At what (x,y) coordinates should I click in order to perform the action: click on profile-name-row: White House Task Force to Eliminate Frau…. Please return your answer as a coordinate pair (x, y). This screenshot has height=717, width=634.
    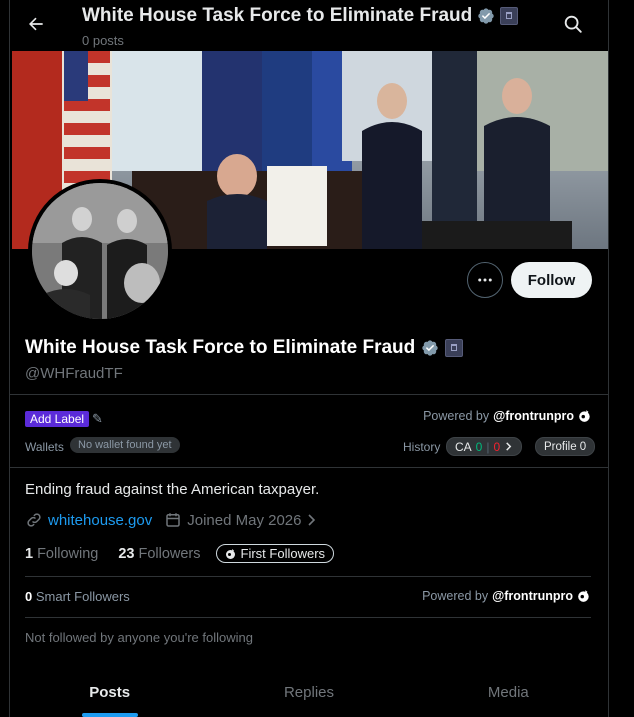
    Looking at the image, I should click on (244, 348).